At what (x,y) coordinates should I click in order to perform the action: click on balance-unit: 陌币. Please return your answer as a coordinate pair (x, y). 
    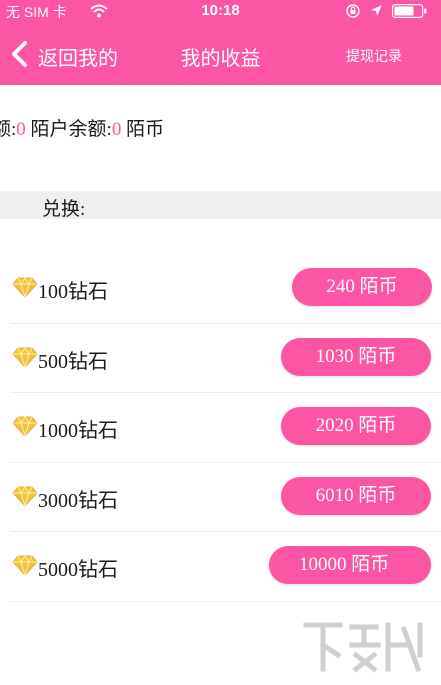
    Looking at the image, I should click on (145, 129).